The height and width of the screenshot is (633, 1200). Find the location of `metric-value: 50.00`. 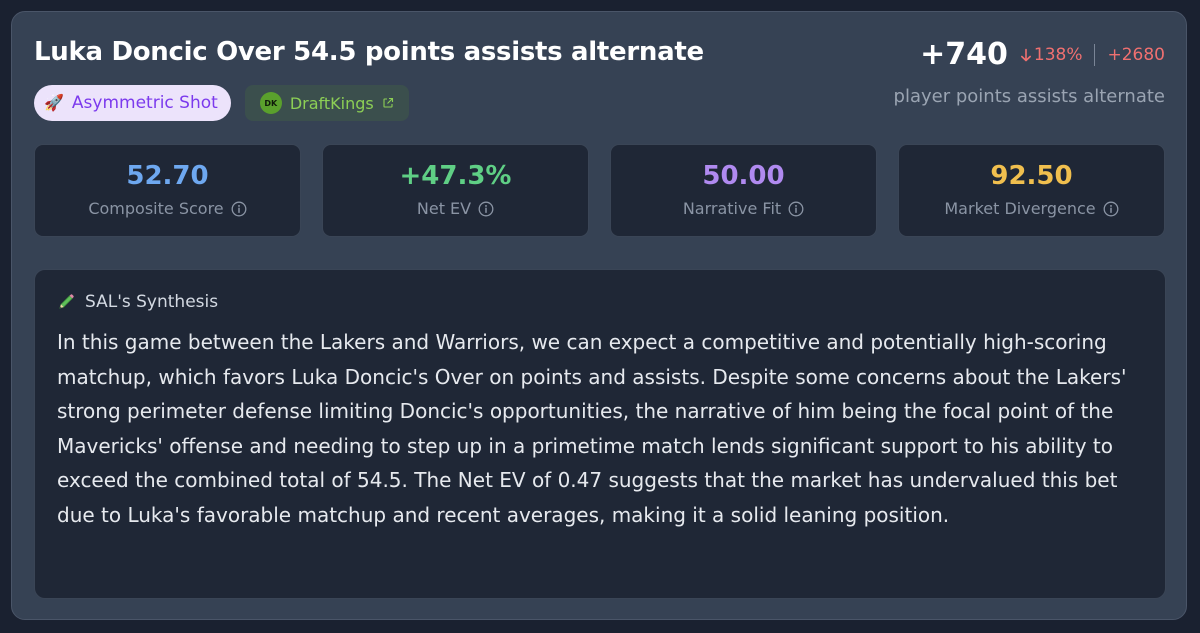

metric-value: 50.00 is located at coordinates (743, 176).